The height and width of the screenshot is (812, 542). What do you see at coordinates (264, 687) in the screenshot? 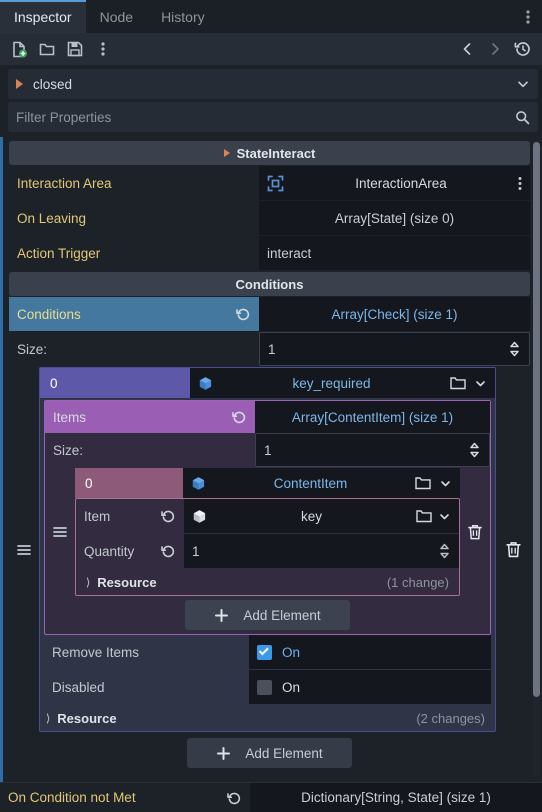
I see `checkbox-unchecked-icon` at bounding box center [264, 687].